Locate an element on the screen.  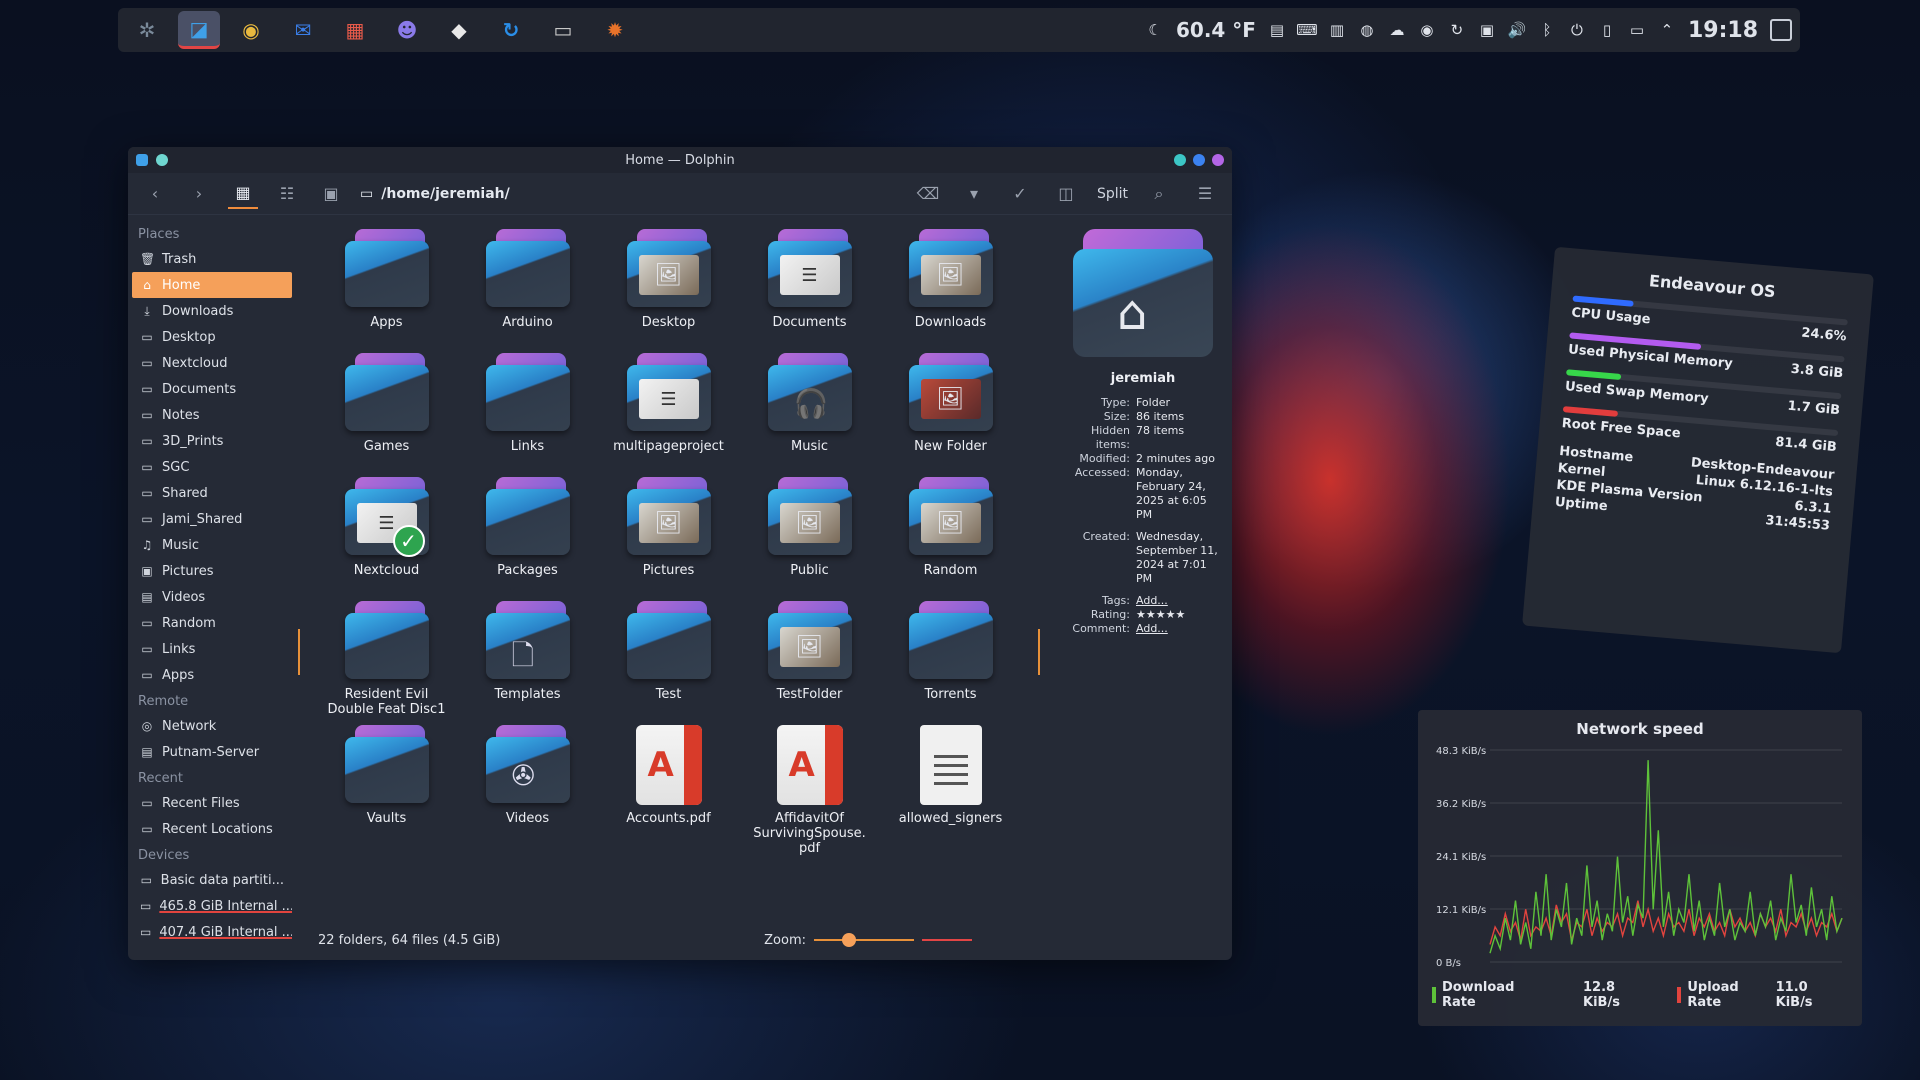
sidebar-item-nextcloud: ▭ Nextcloud is located at coordinates (212, 363).